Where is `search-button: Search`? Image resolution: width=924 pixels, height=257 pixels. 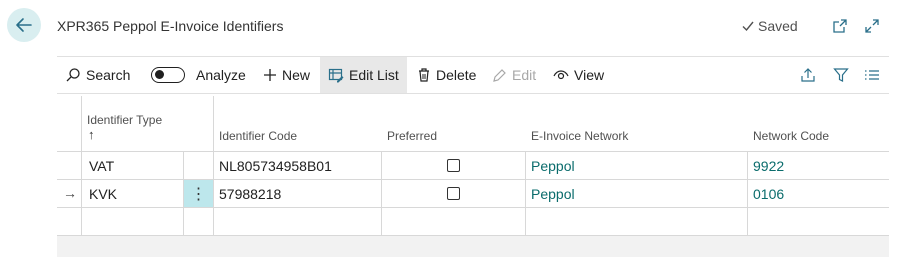
search-button: Search is located at coordinates (97, 75).